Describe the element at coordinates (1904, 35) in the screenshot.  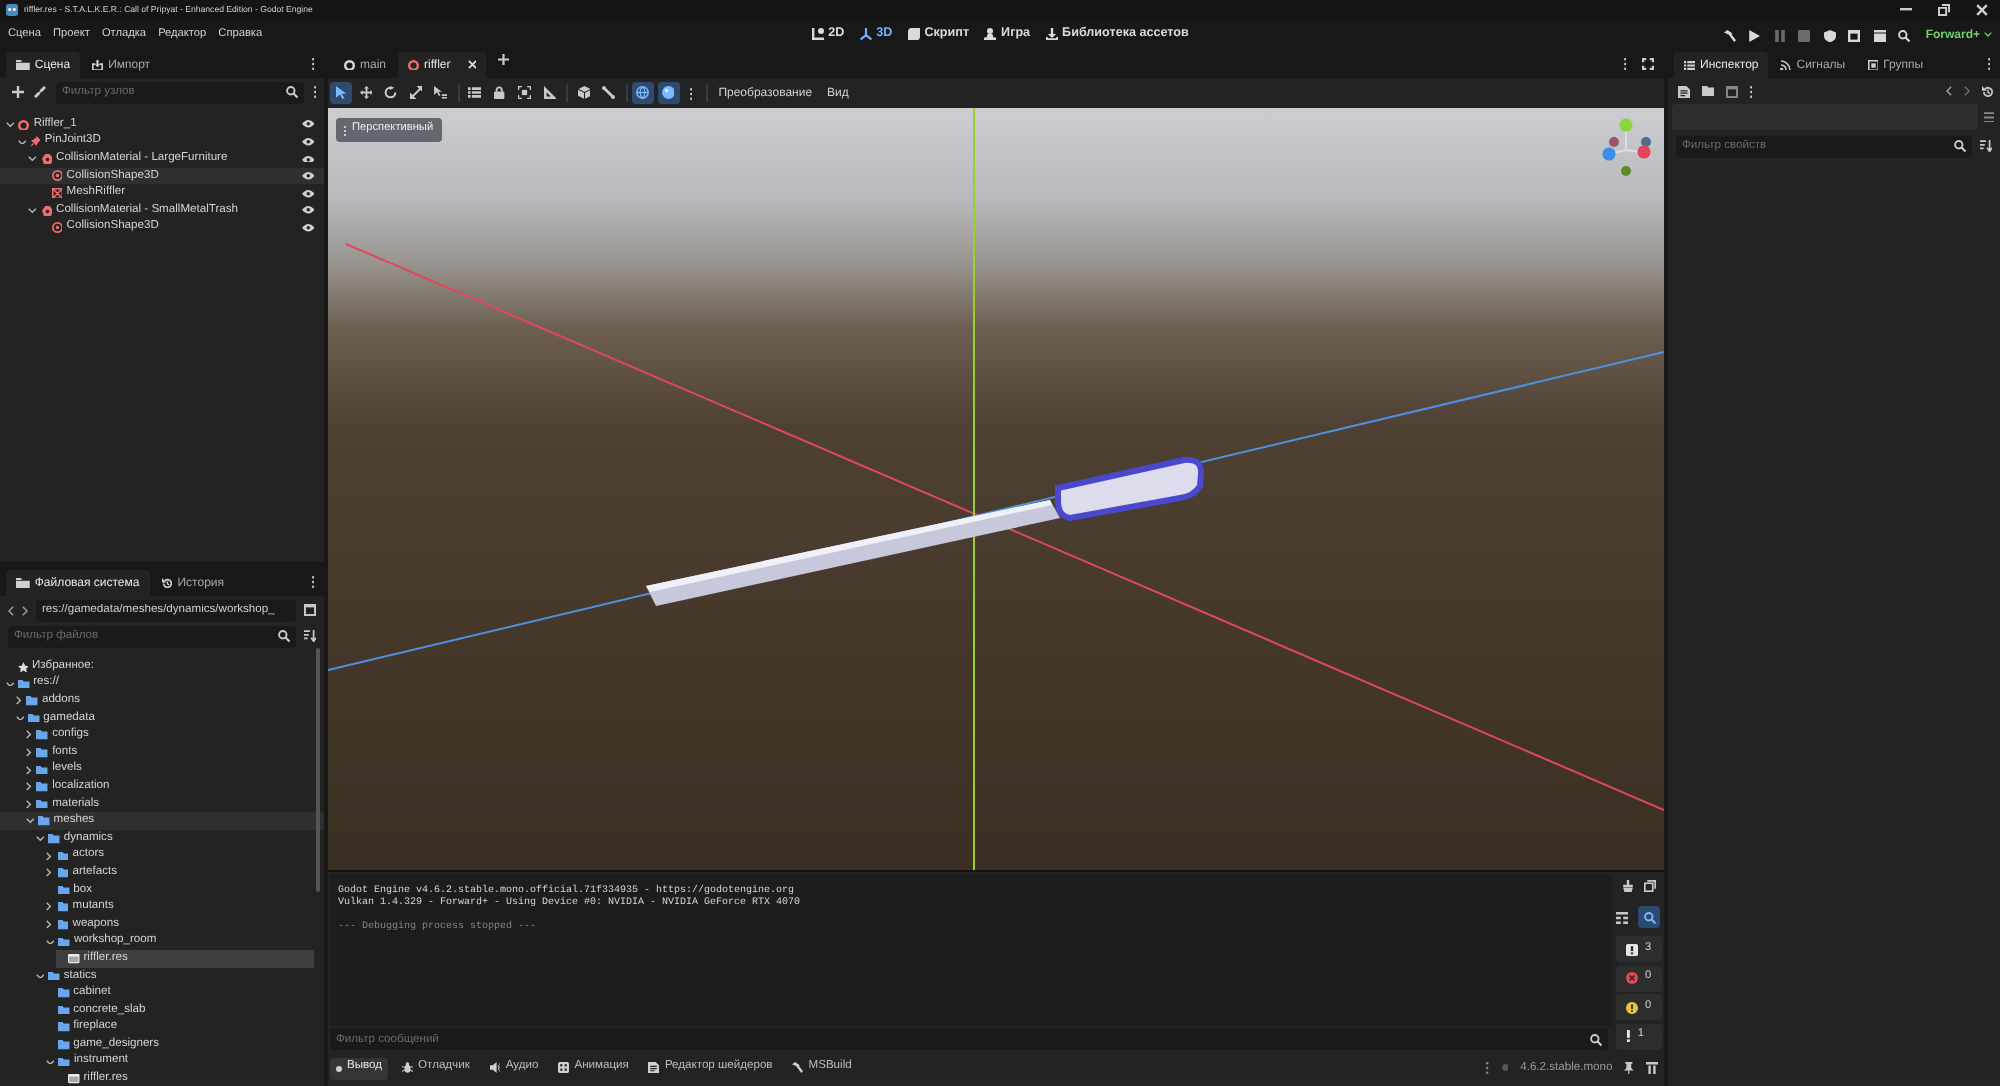
I see `magnifier-icon` at that location.